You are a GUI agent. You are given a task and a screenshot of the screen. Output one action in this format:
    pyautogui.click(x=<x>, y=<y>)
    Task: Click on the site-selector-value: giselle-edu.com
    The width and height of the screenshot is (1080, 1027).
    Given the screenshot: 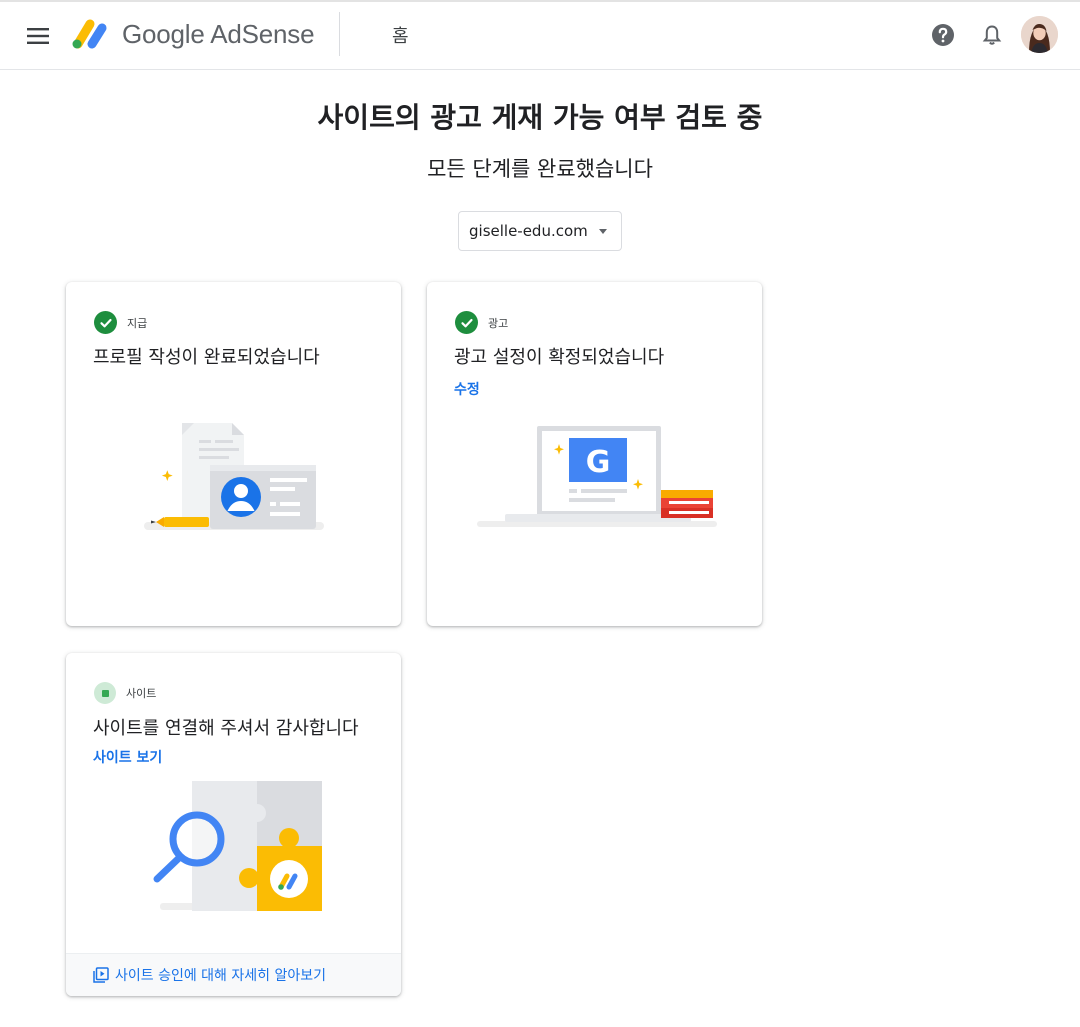 What is the action you would take?
    pyautogui.click(x=528, y=231)
    